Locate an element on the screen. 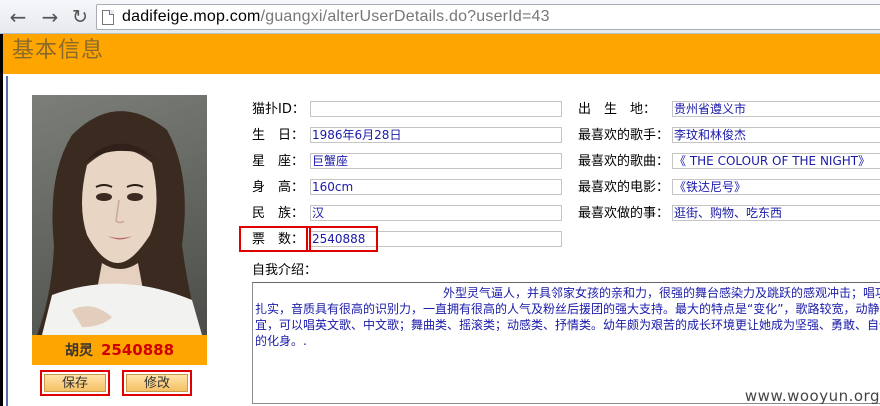  forward-arrow-icon: → is located at coordinates (50, 17).